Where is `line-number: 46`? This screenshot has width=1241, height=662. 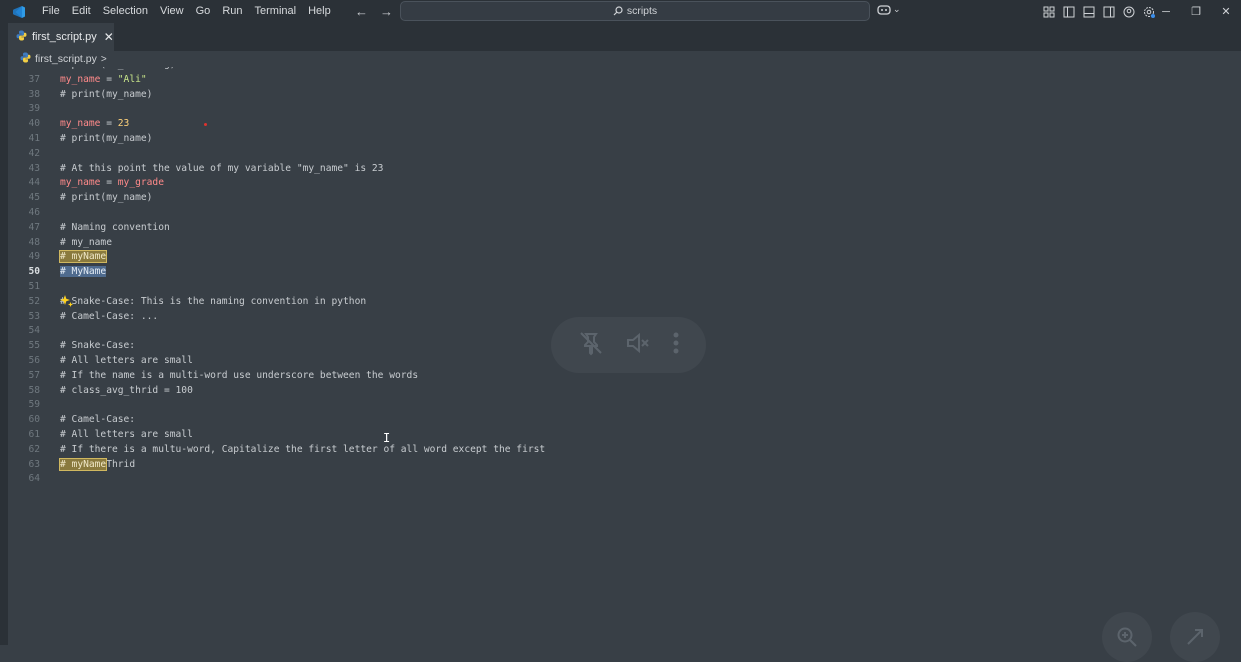 line-number: 46 is located at coordinates (34, 212).